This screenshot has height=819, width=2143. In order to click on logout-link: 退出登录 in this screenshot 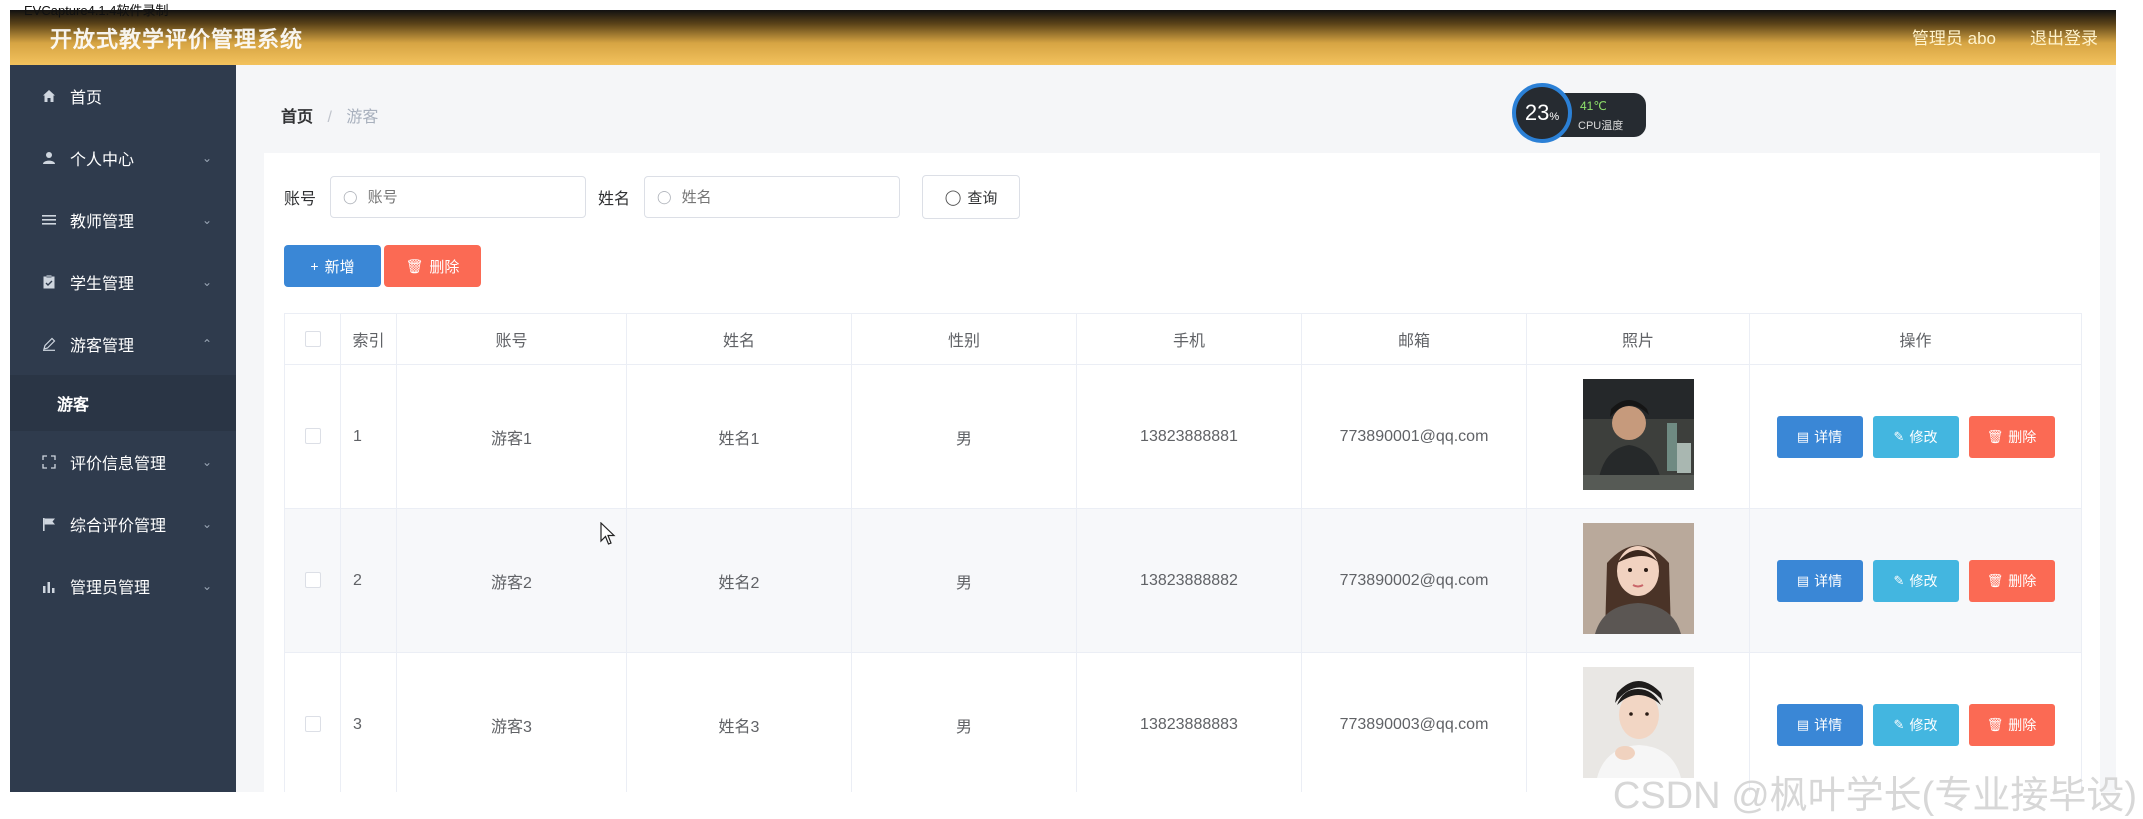, I will do `click(2064, 36)`.